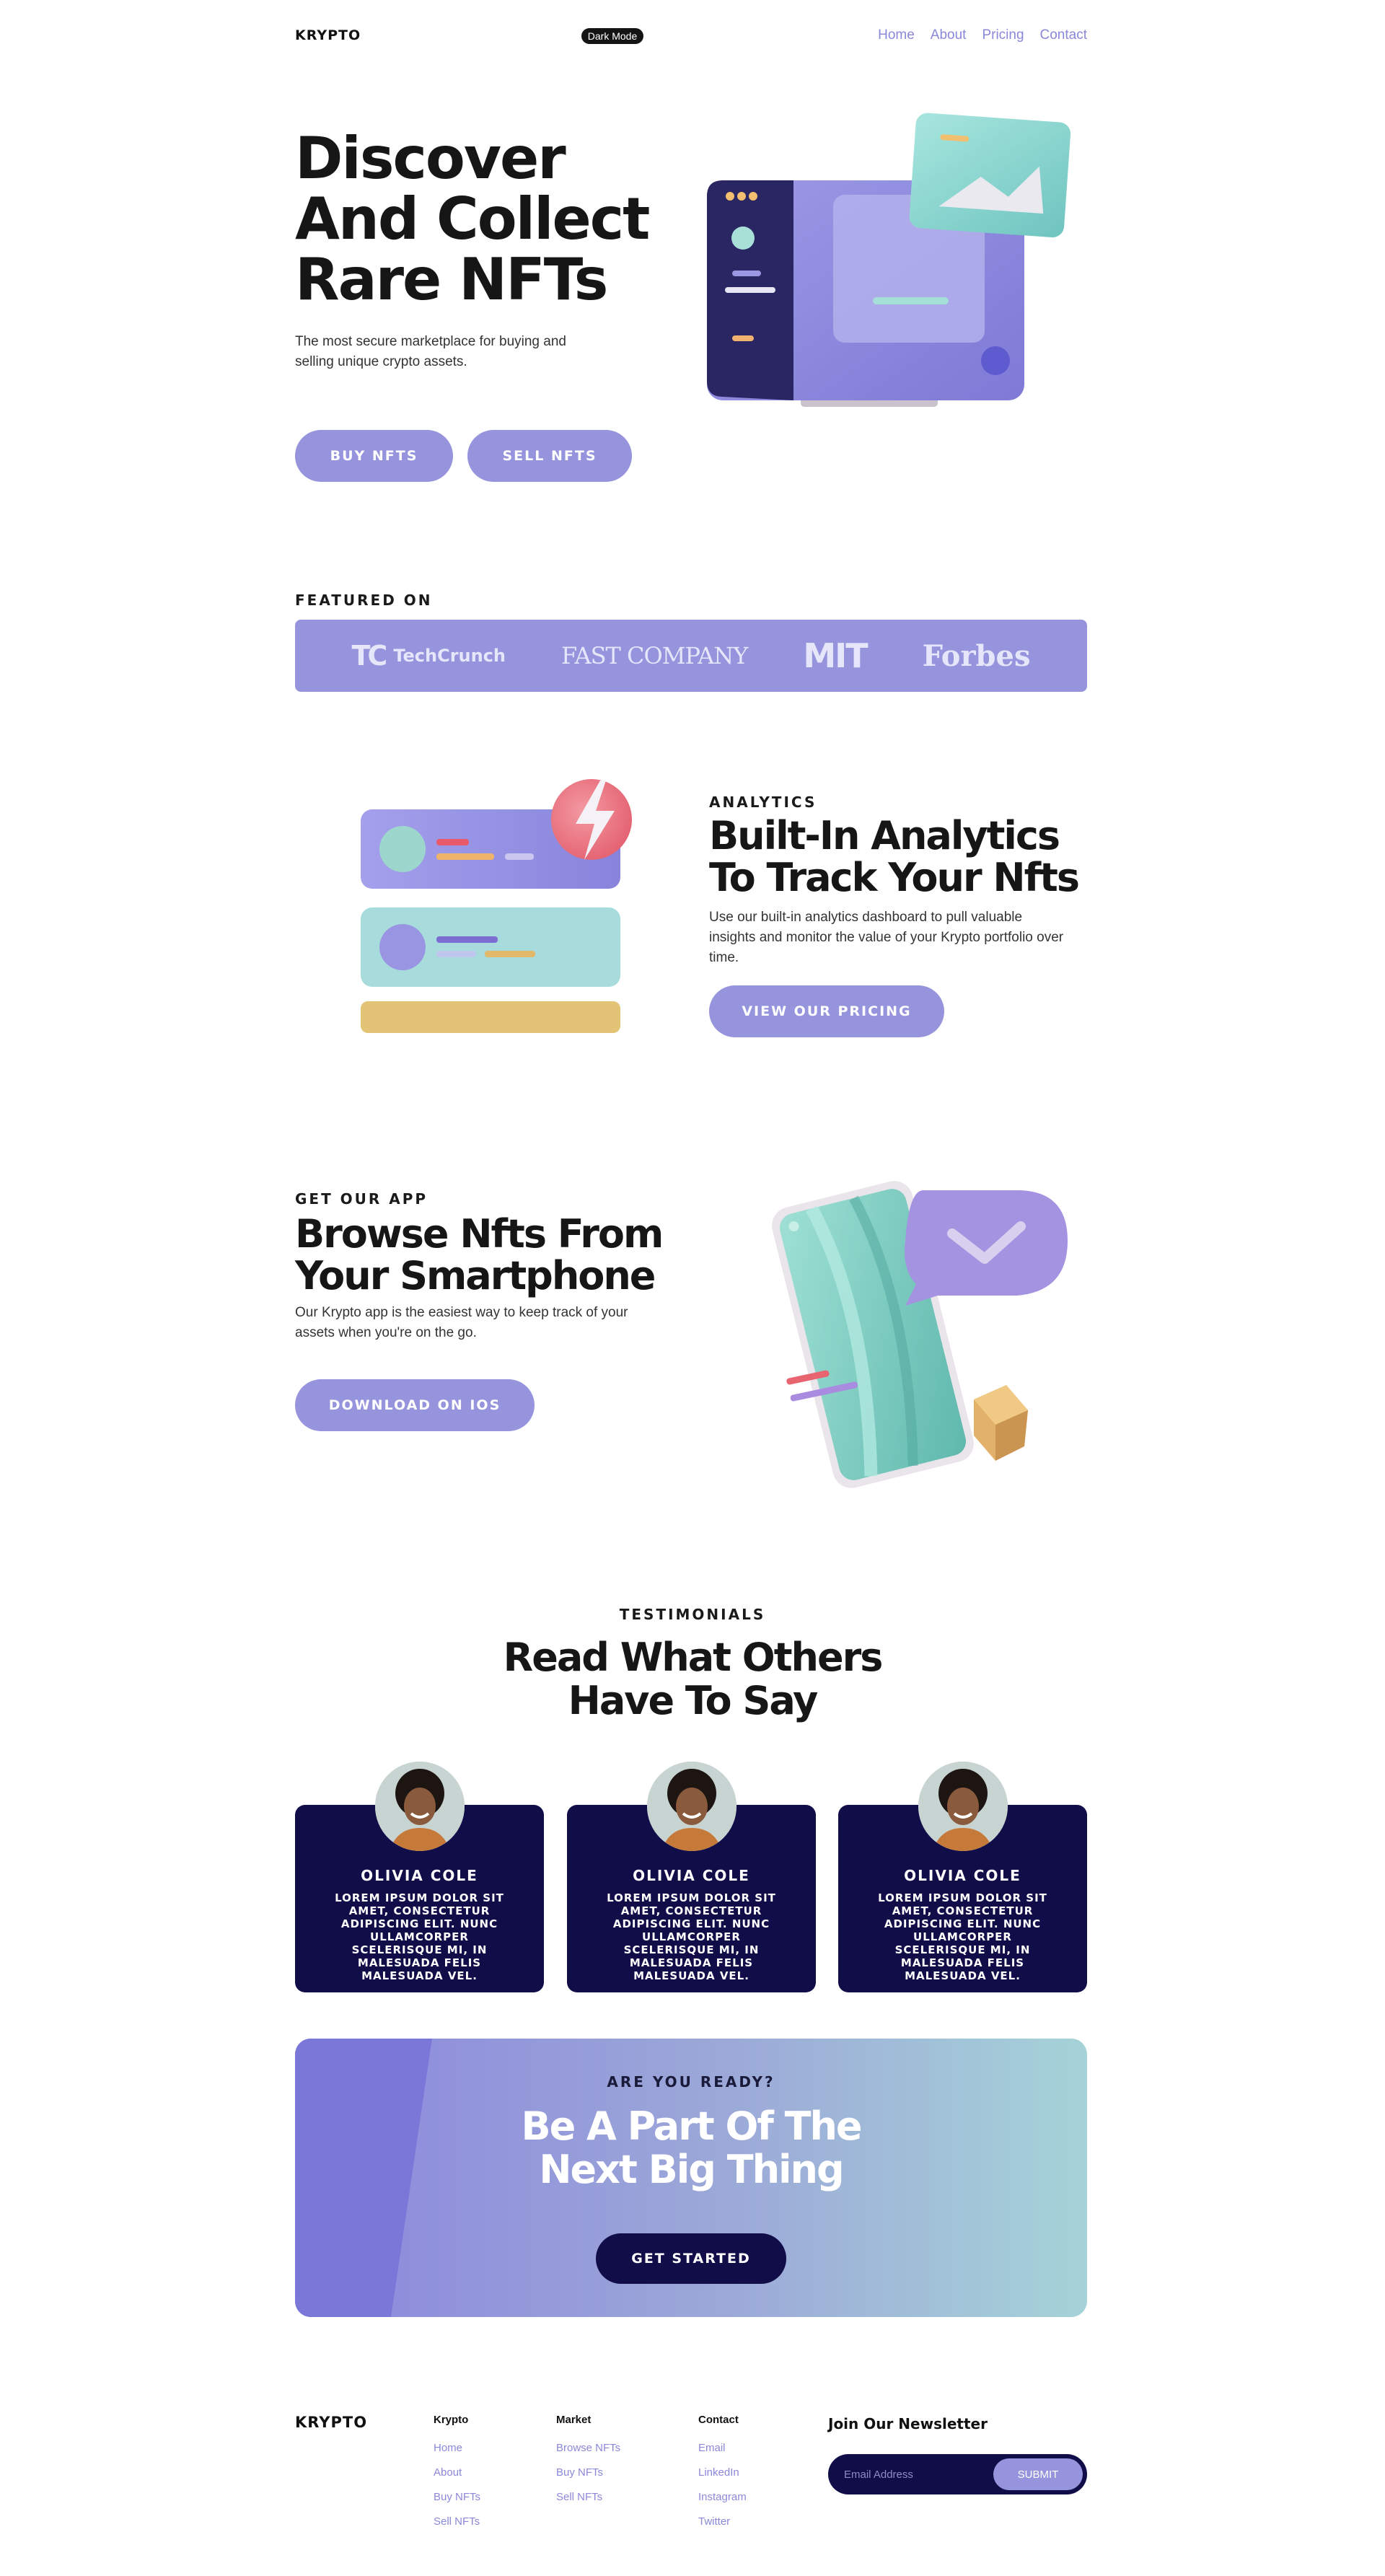 The image size is (1385, 2576). Describe the element at coordinates (894, 877) in the screenshot. I see `analytics-title-line-2: To Track Your Nfts` at that location.